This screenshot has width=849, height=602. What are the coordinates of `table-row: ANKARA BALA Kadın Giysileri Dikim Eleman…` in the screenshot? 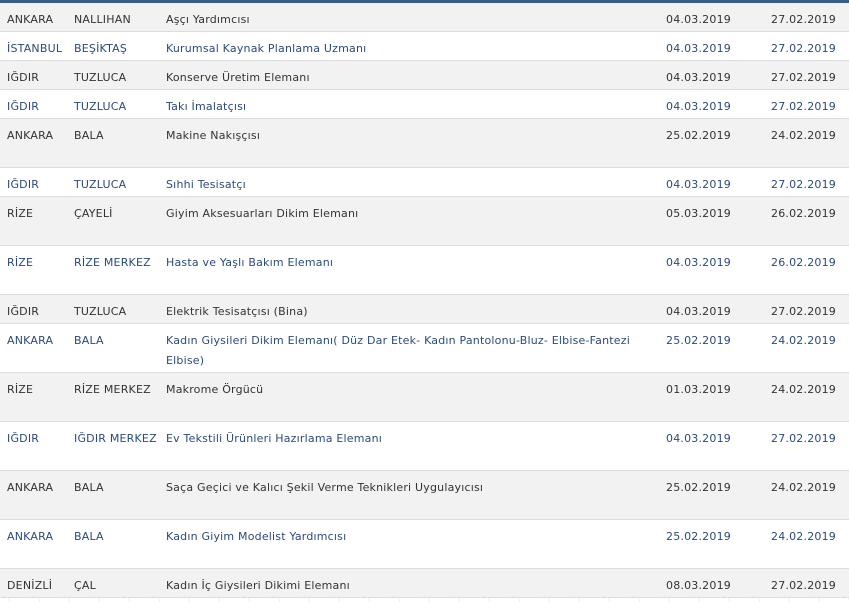 It's located at (424, 348).